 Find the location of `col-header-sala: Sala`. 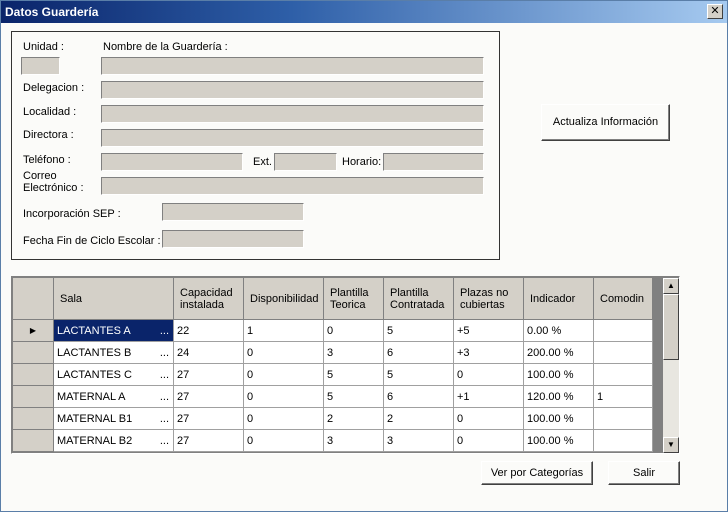

col-header-sala: Sala is located at coordinates (114, 299).